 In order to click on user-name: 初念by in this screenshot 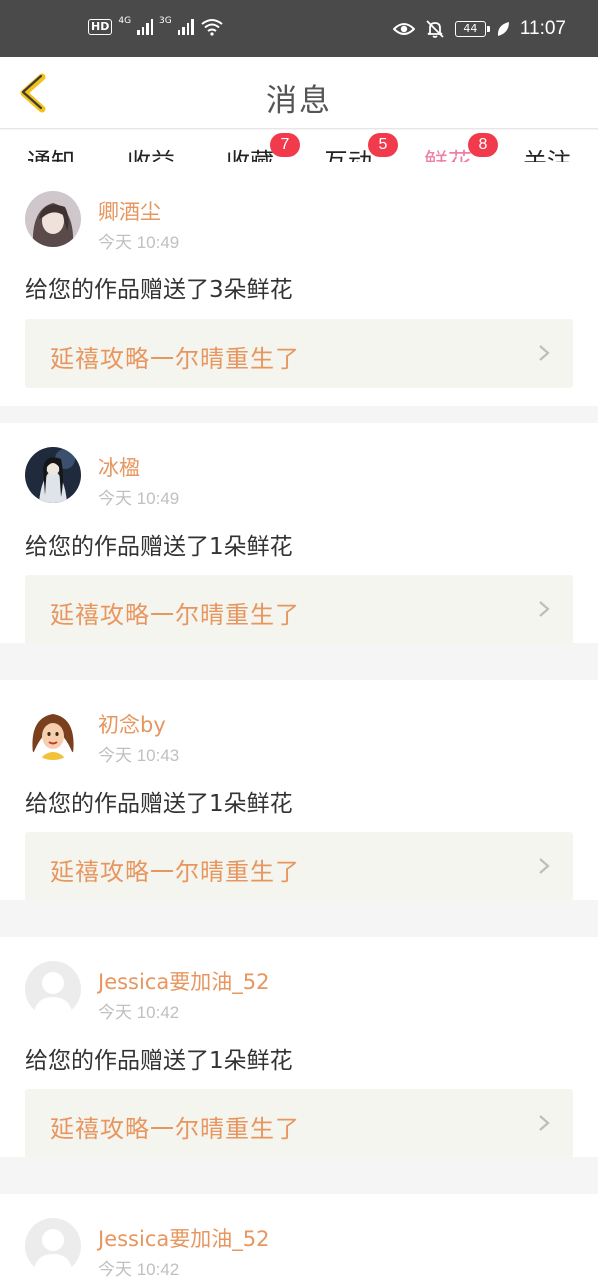, I will do `click(132, 724)`.